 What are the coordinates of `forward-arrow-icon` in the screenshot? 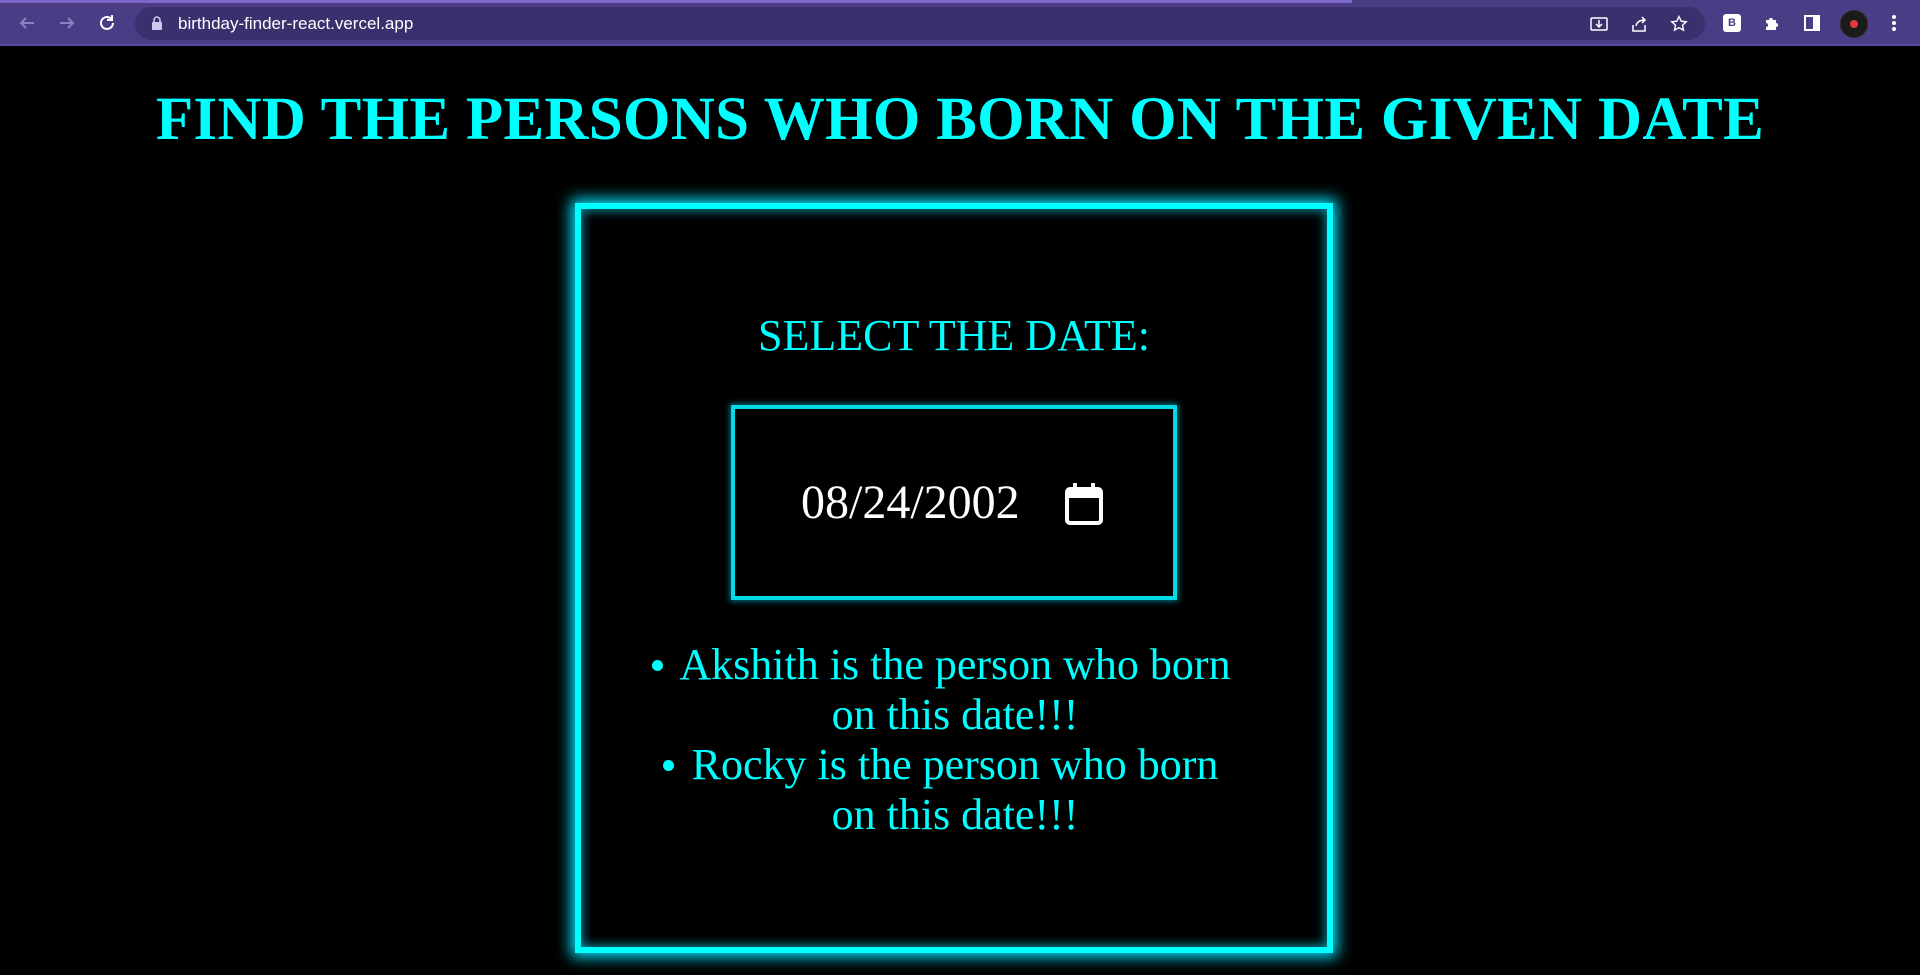 It's located at (67, 23).